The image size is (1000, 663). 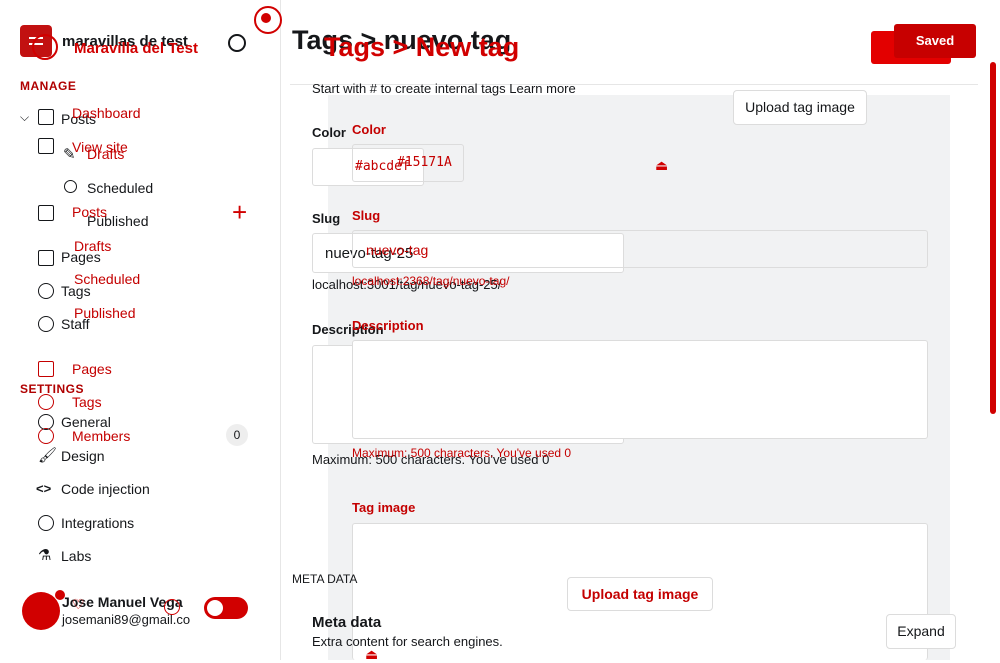 What do you see at coordinates (993, 238) in the screenshot?
I see `scrollbar` at bounding box center [993, 238].